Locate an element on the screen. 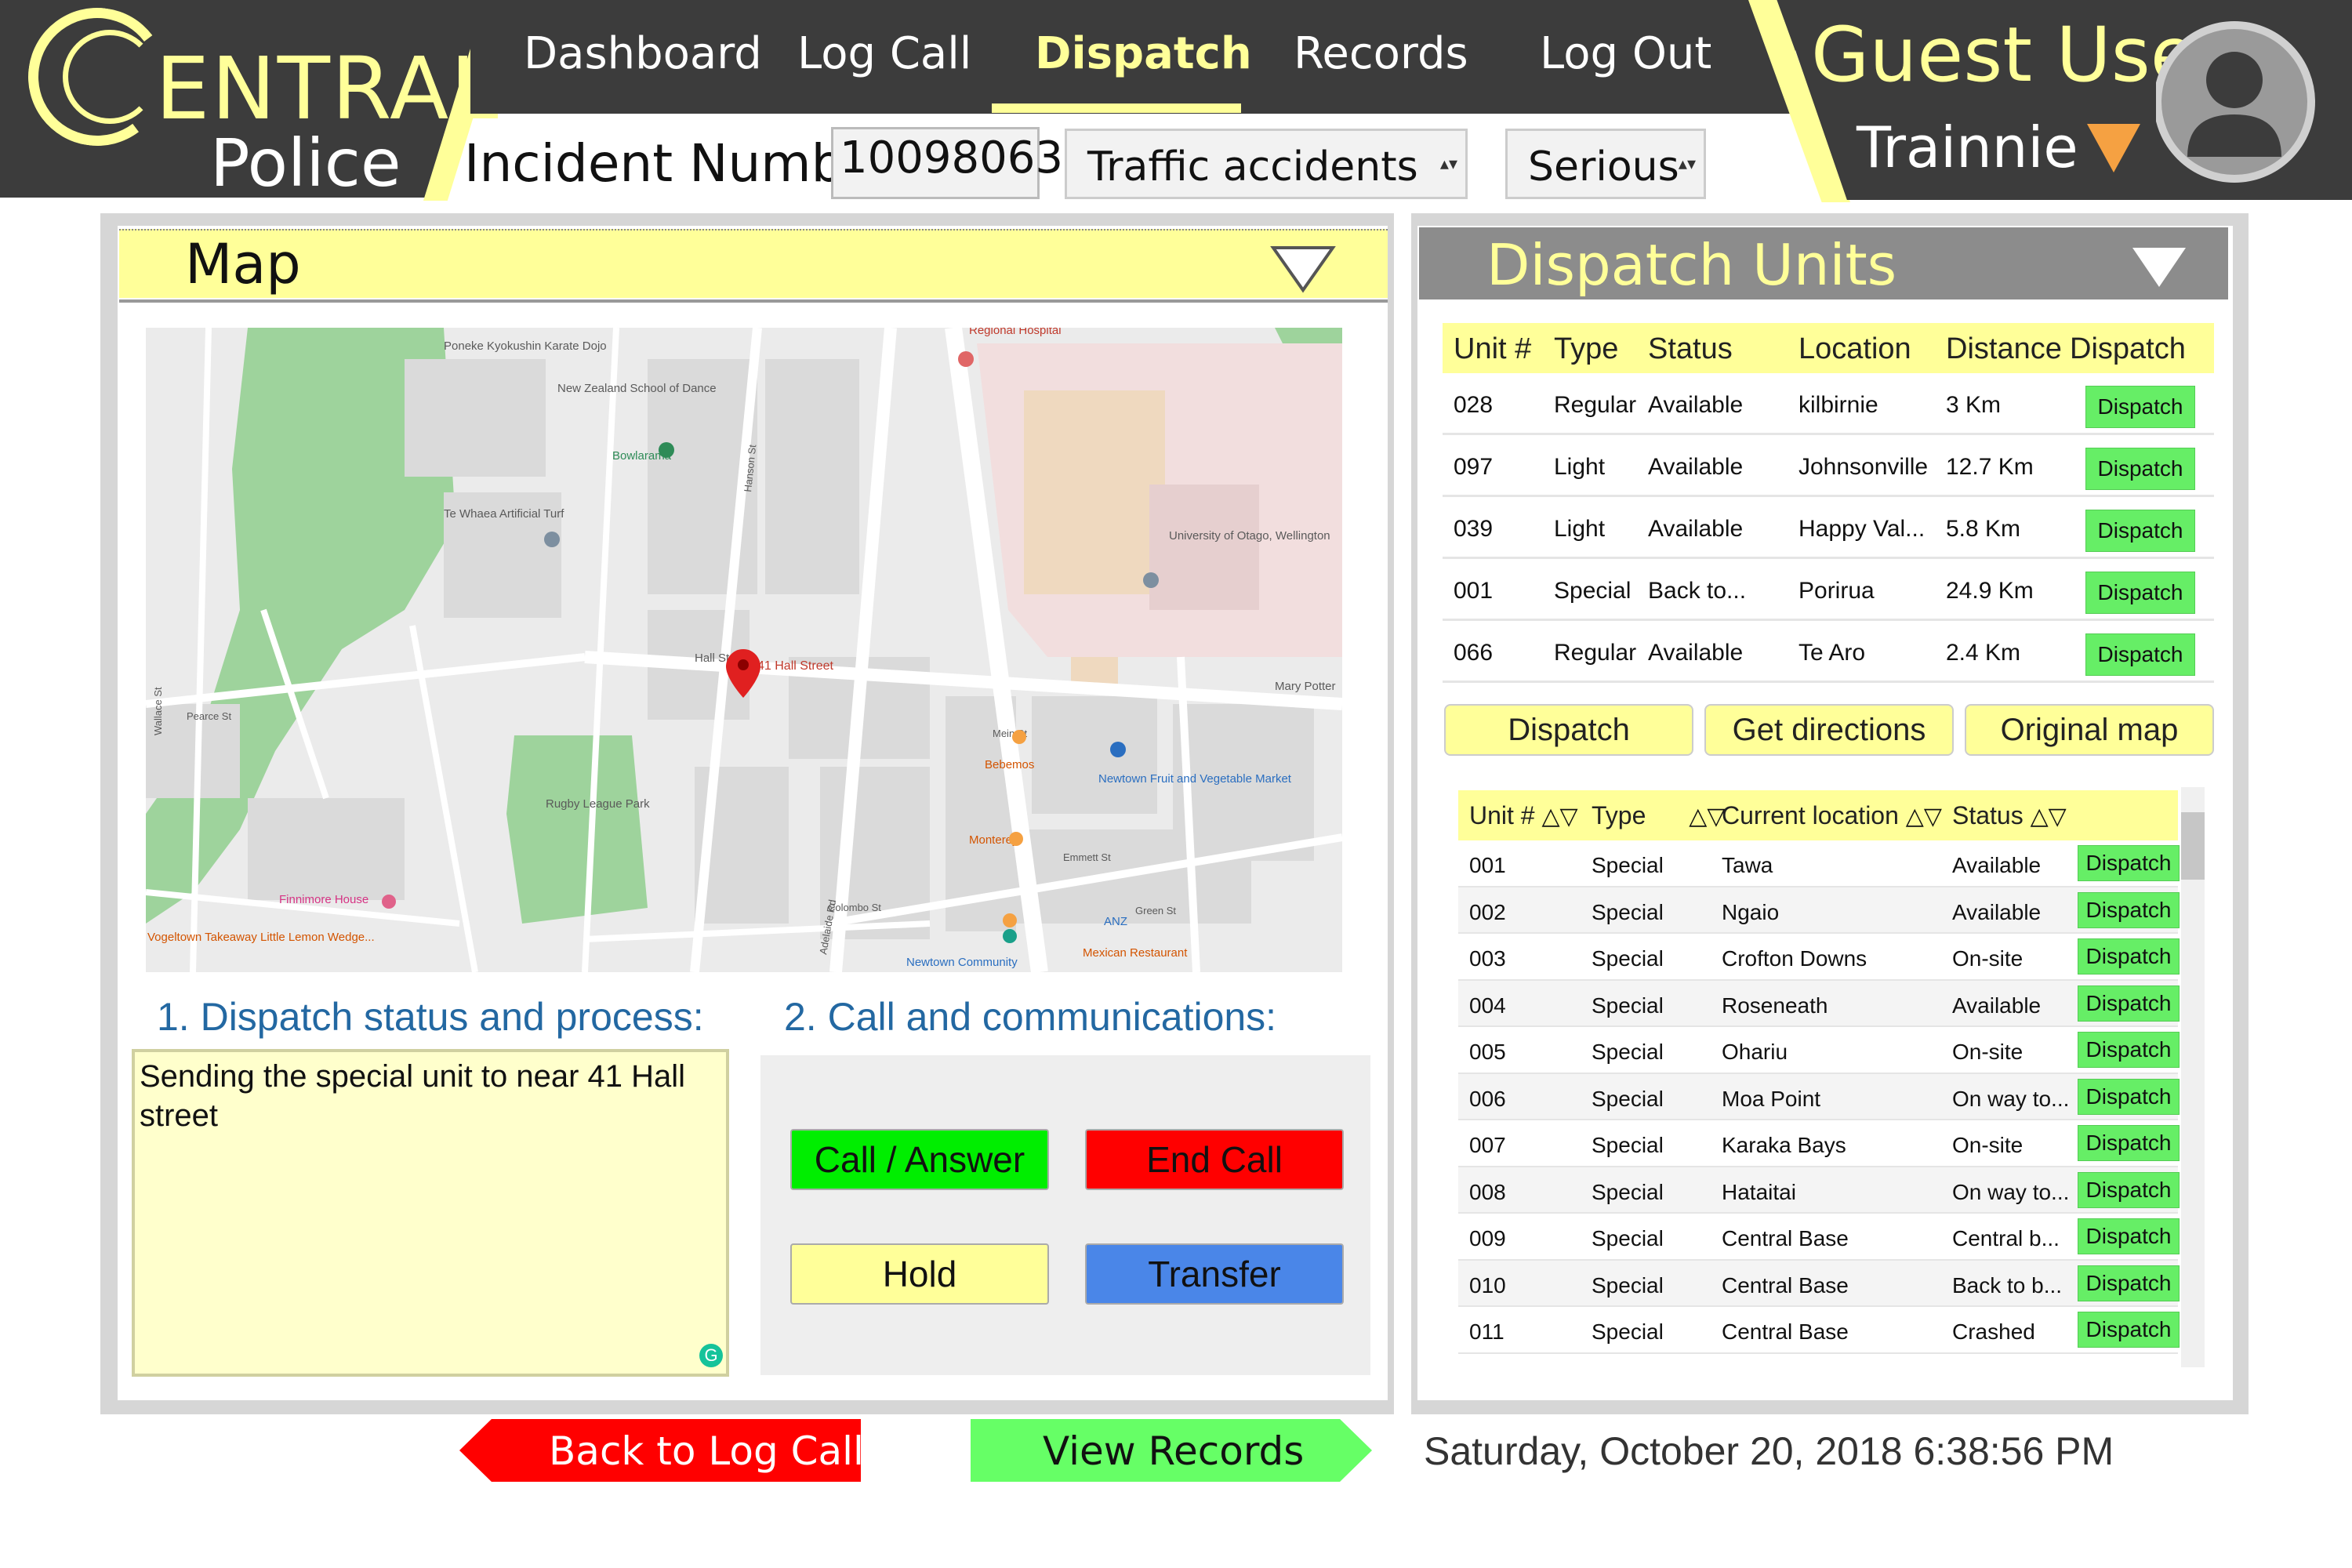 The height and width of the screenshot is (1568, 2352). cell-distance: 3 Km is located at coordinates (1974, 405).